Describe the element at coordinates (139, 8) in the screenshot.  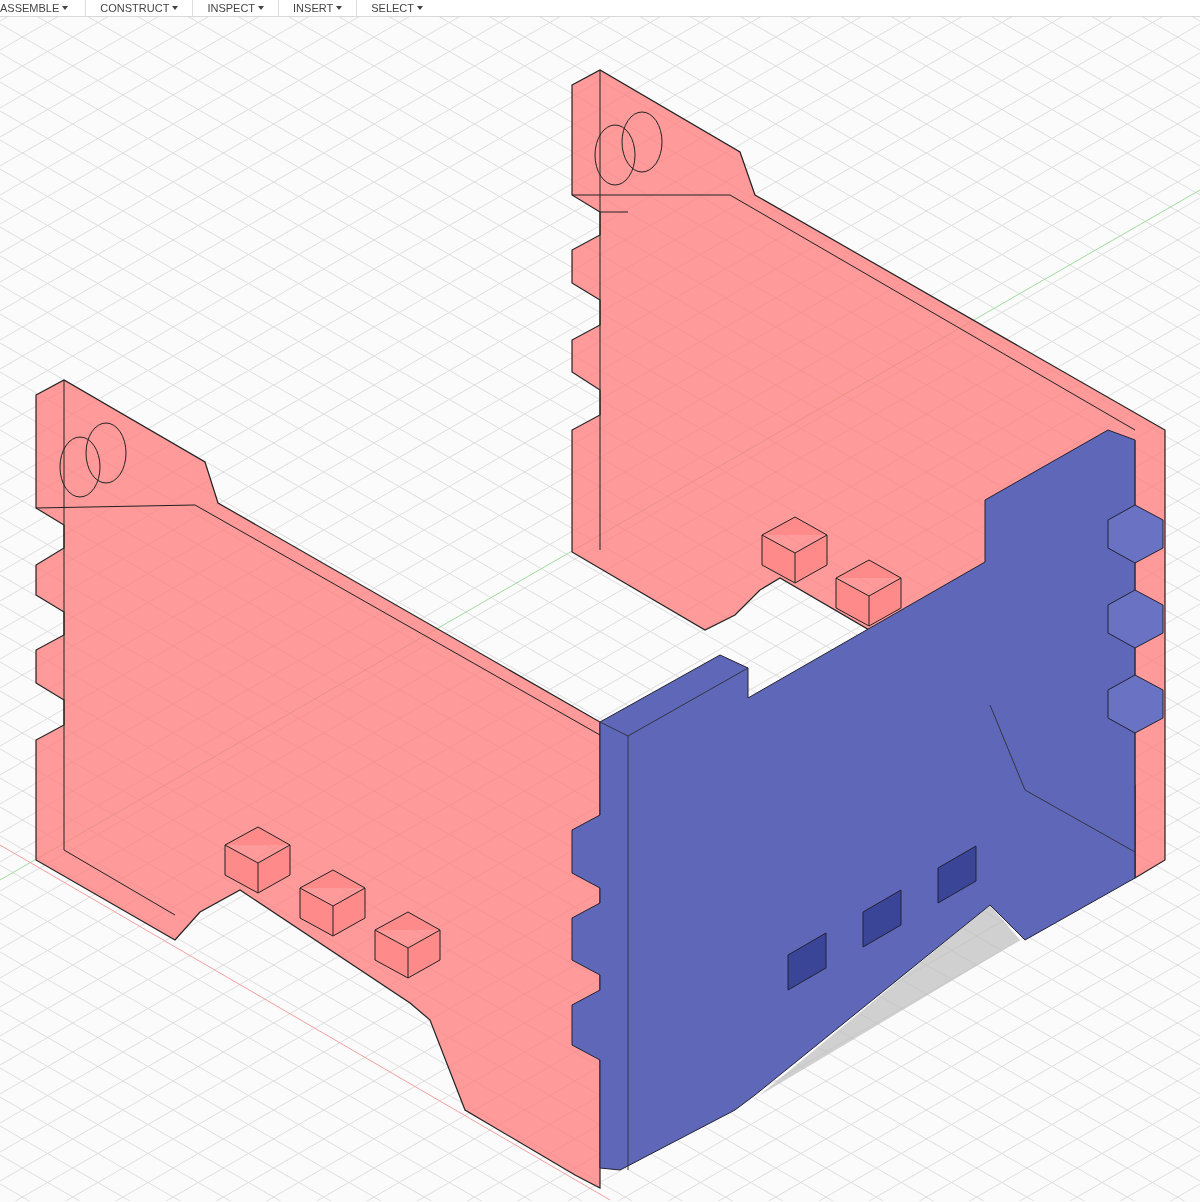
I see `menu-button: CONSTRUCT` at that location.